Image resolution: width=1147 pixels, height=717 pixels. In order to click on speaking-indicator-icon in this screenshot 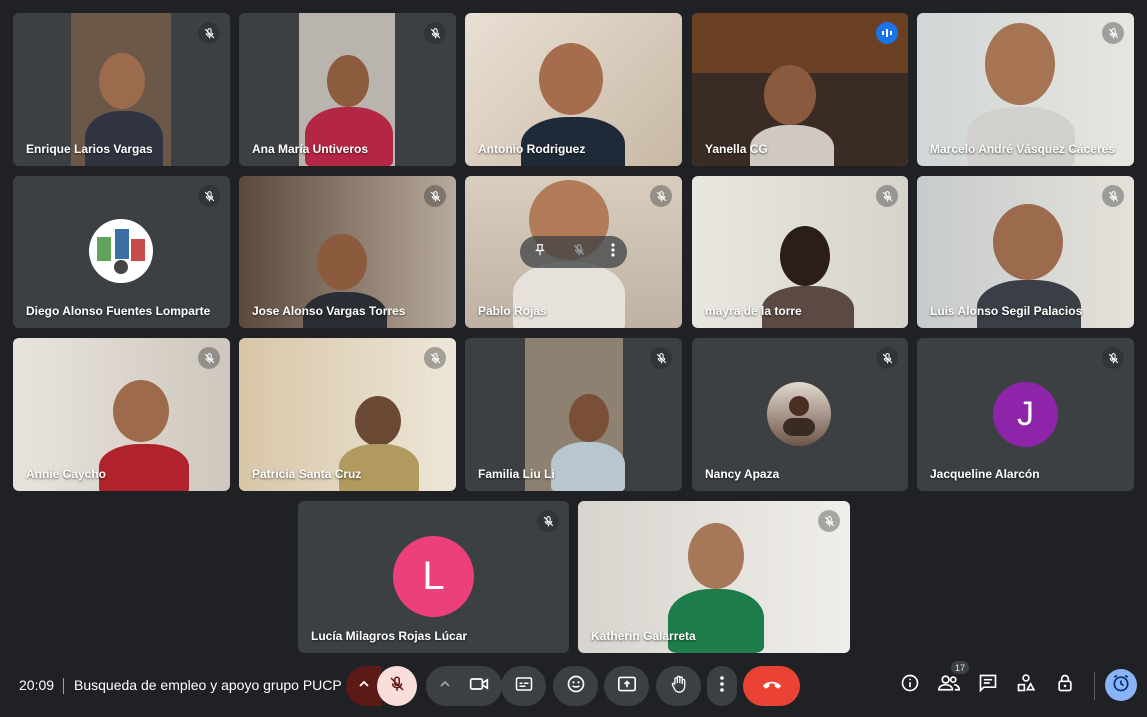, I will do `click(887, 33)`.